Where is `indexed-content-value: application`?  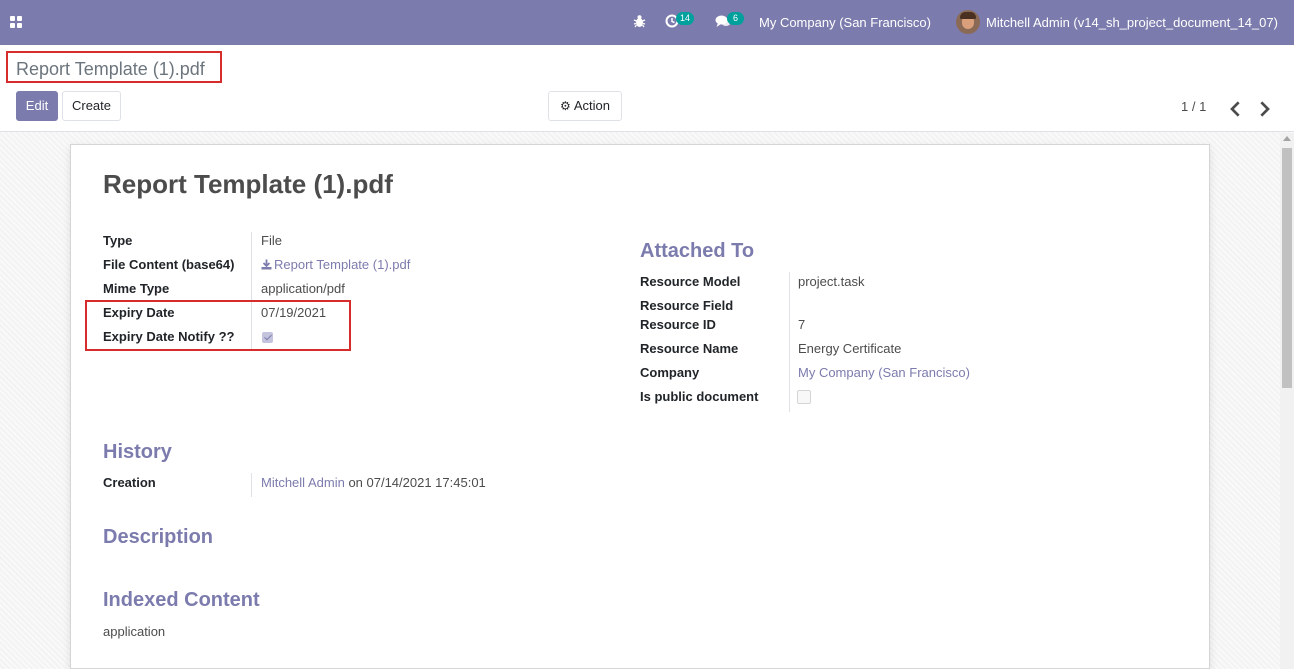 indexed-content-value: application is located at coordinates (134, 631).